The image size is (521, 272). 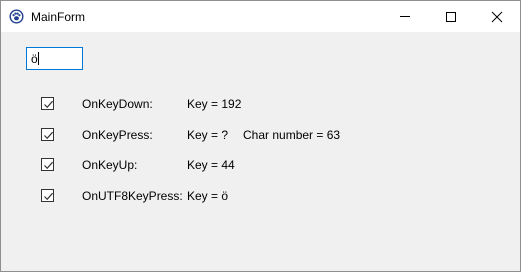 I want to click on text-caret, so click(x=38, y=58).